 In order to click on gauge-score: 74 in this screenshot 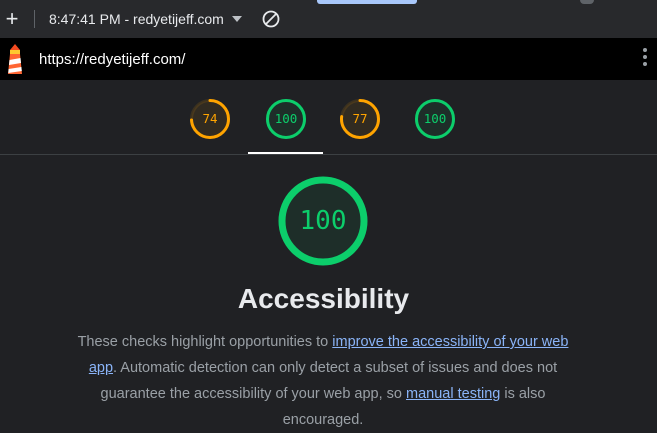, I will do `click(210, 118)`.